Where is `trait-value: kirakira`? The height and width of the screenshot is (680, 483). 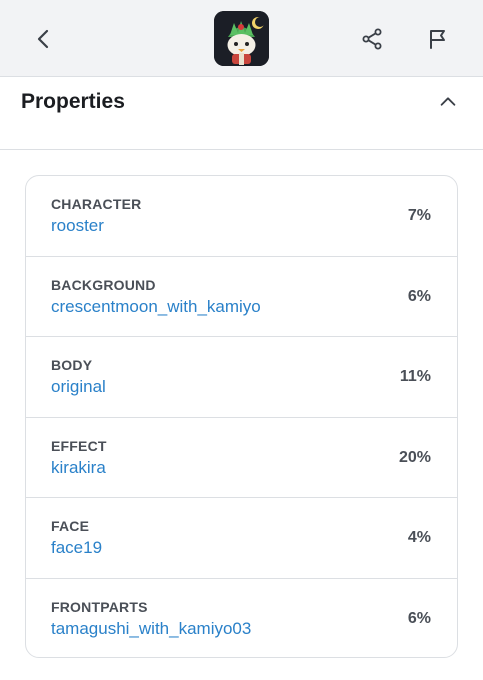
trait-value: kirakira is located at coordinates (78, 468).